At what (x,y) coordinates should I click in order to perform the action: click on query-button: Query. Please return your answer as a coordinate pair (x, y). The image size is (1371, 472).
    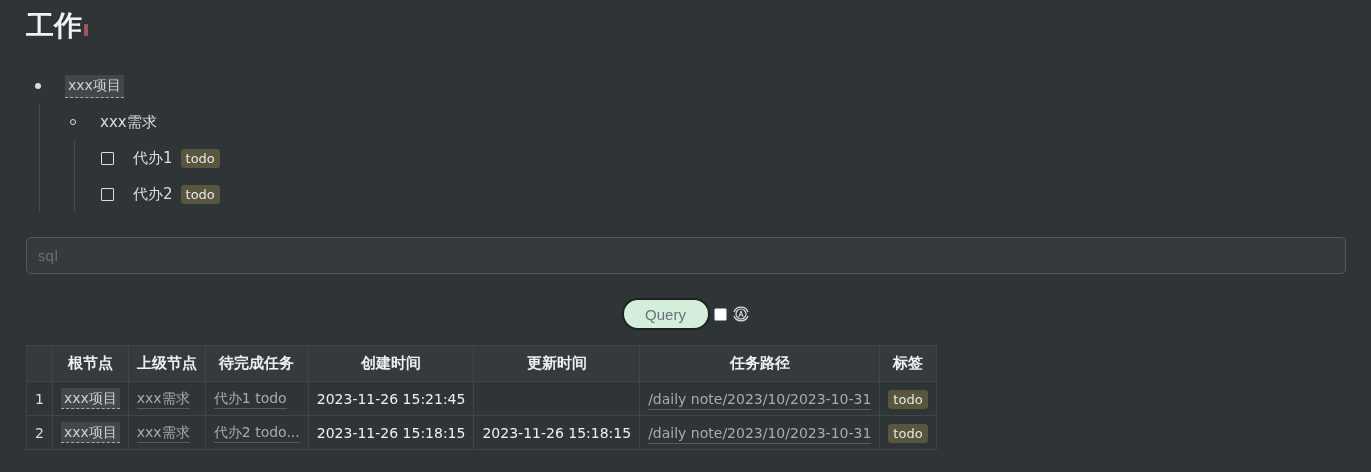
    Looking at the image, I should click on (665, 314).